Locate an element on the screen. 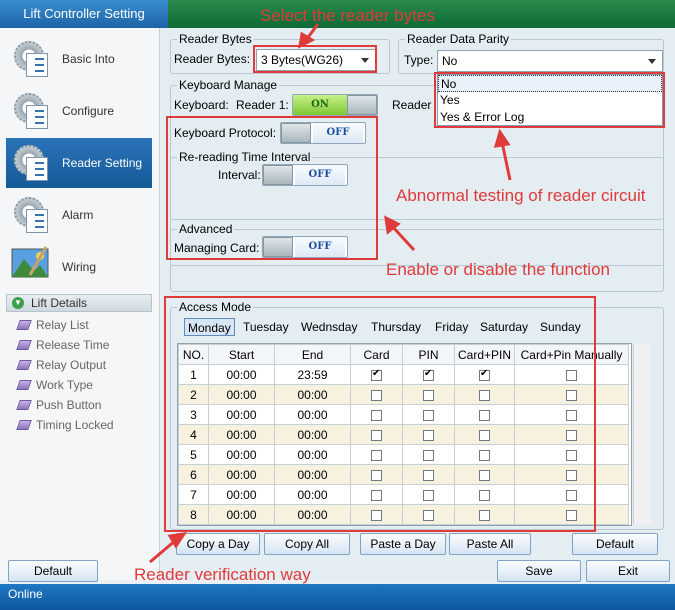  paste-all-button: Paste All is located at coordinates (490, 544).